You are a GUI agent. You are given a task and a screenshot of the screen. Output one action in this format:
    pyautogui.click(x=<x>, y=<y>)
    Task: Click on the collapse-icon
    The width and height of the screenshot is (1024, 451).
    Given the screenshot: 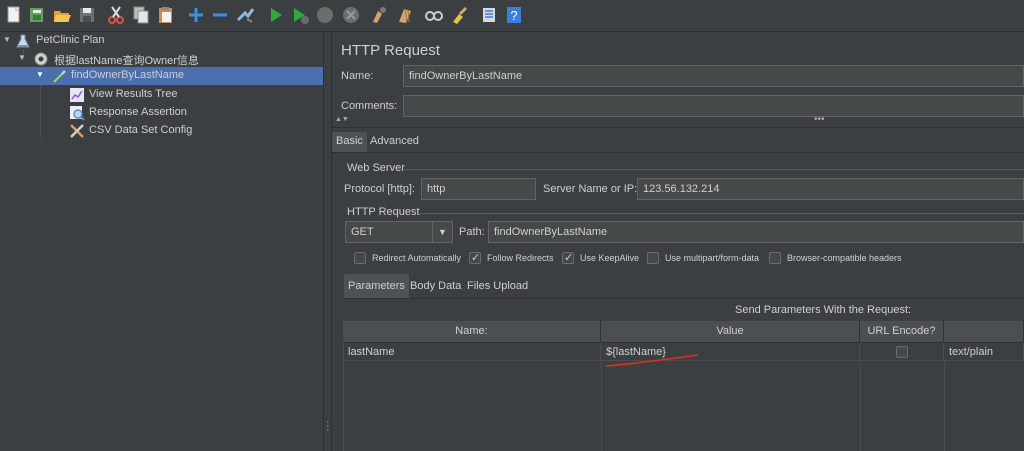 What is the action you would take?
    pyautogui.click(x=220, y=15)
    